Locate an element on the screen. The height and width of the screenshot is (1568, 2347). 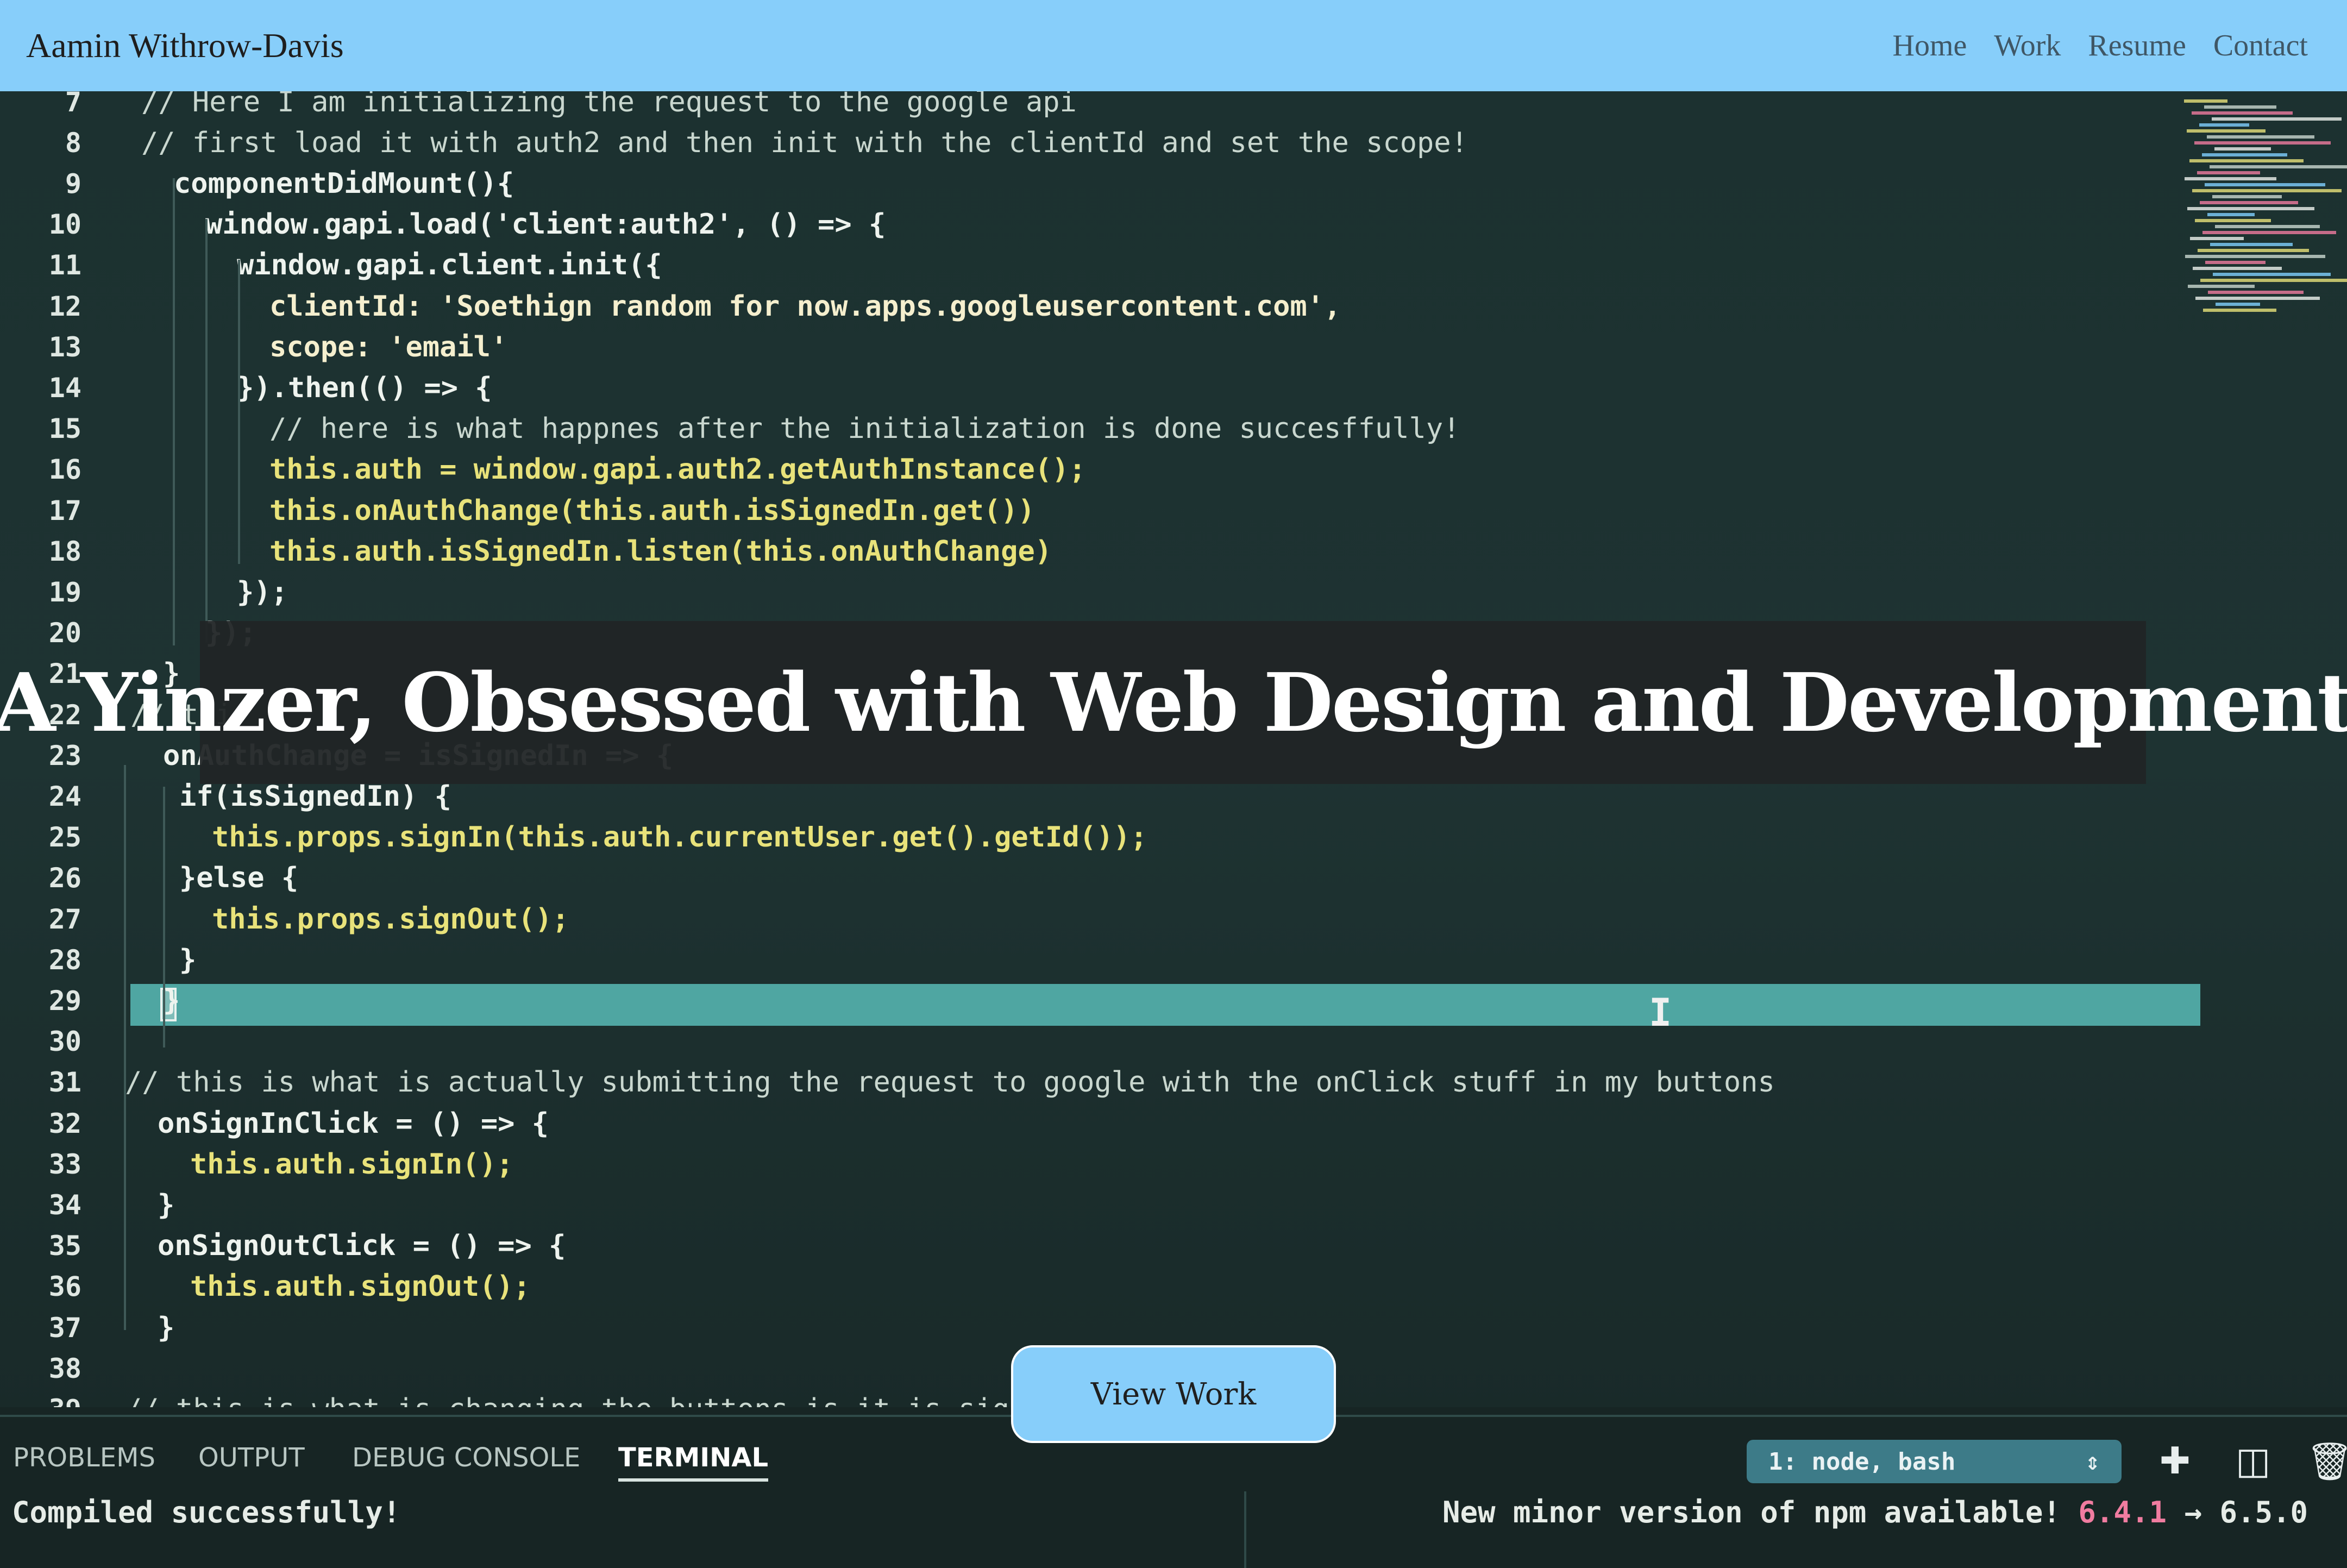
npm-update-message: New minor version of npm available! is located at coordinates (1752, 1512).